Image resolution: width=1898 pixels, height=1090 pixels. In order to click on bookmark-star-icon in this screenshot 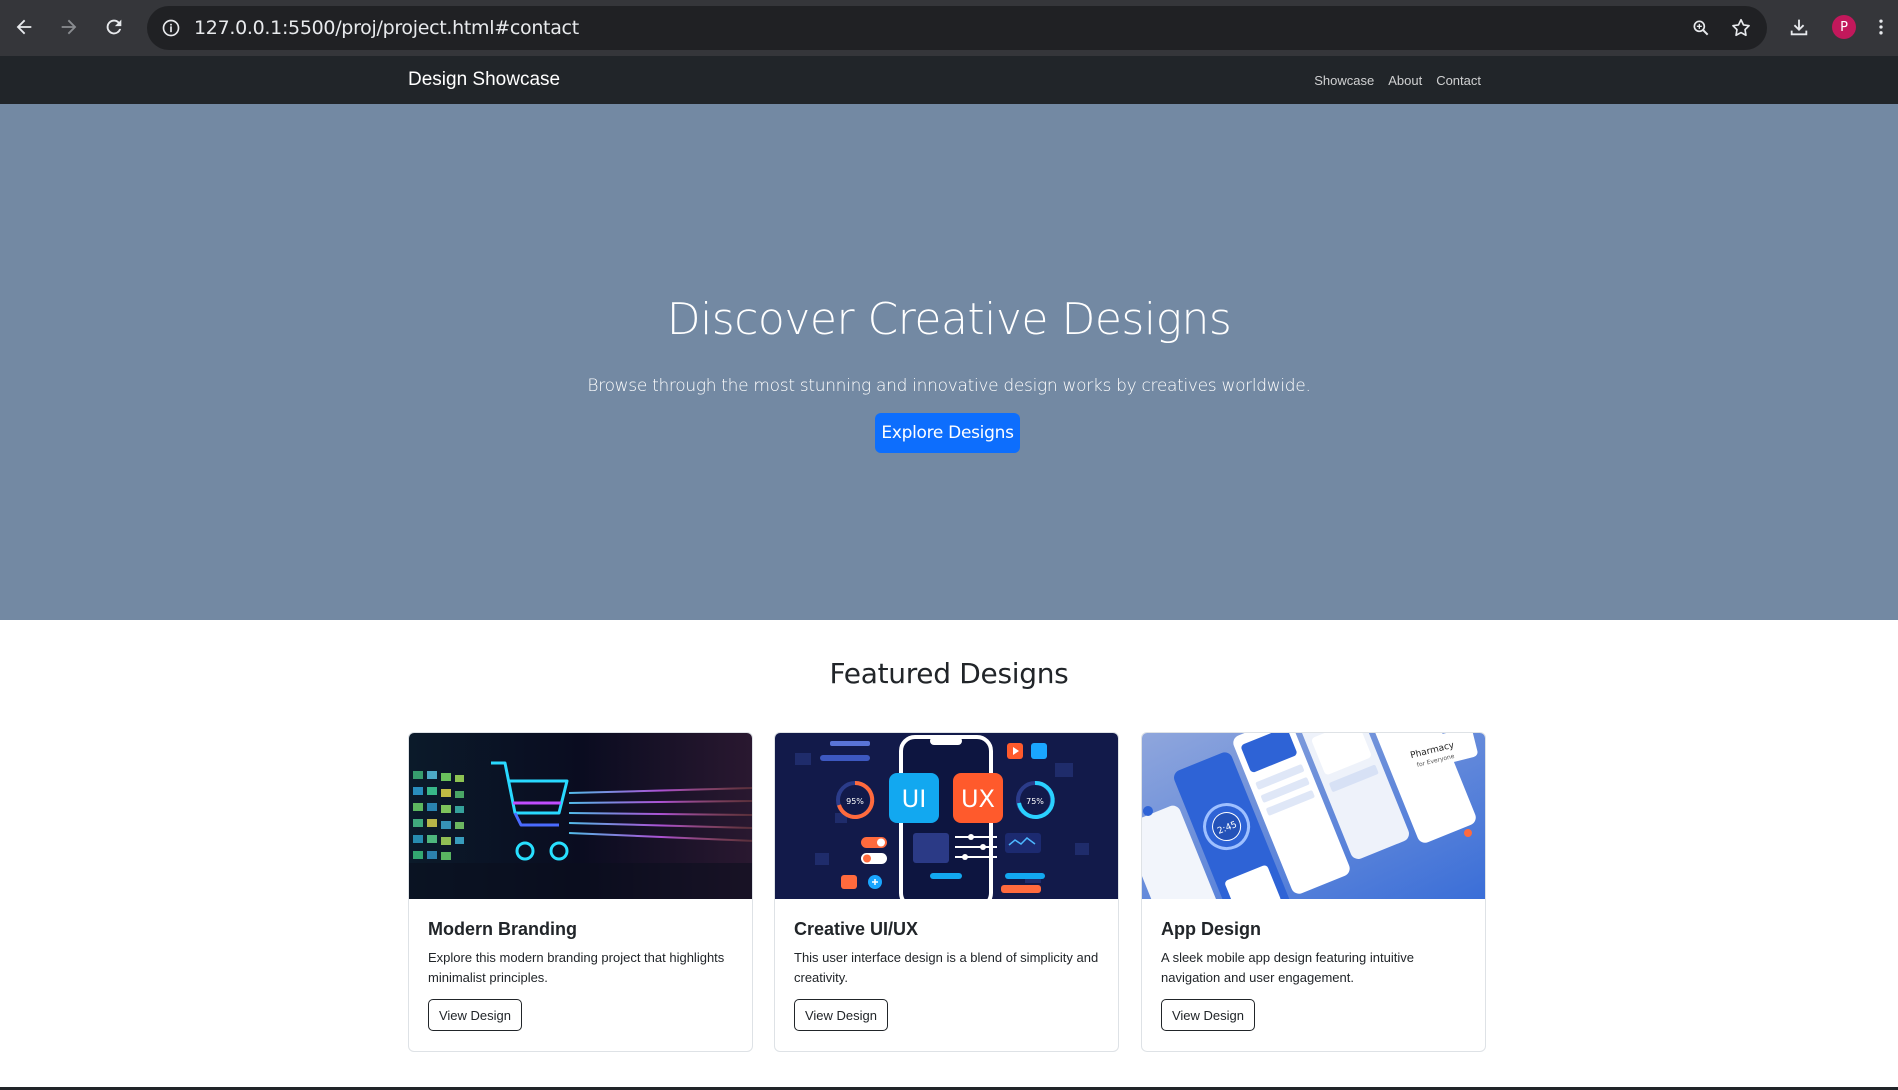, I will do `click(1741, 27)`.